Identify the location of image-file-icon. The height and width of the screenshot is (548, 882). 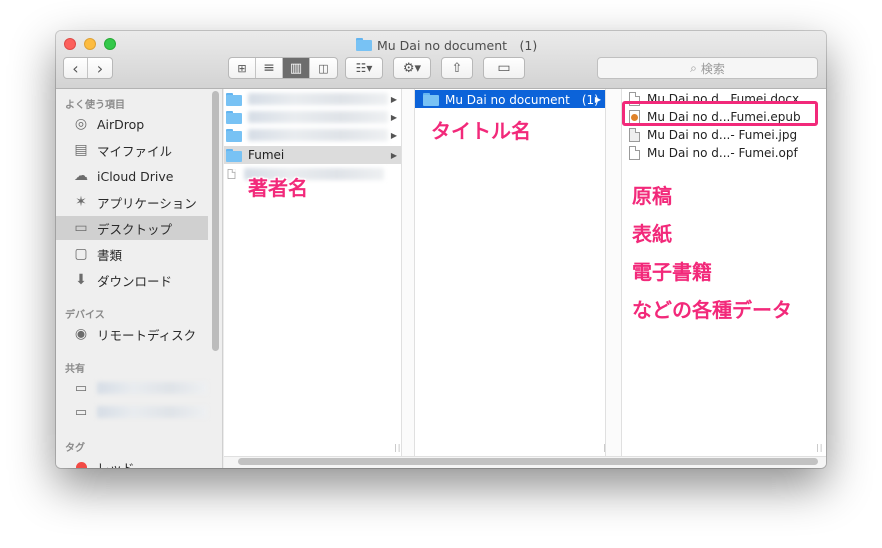
(634, 135).